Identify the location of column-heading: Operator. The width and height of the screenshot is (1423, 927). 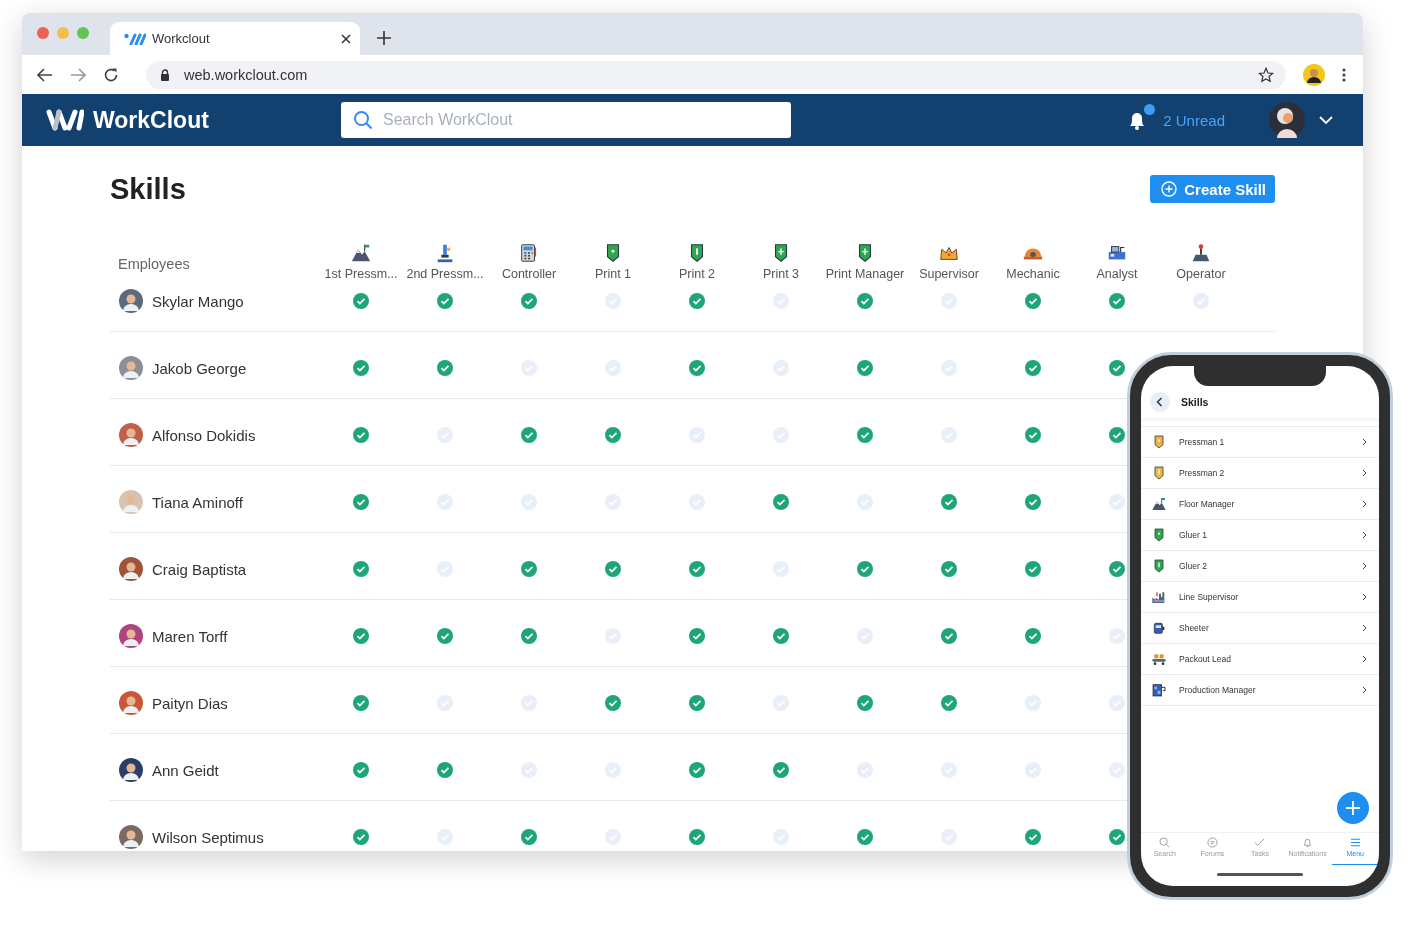
(1201, 274).